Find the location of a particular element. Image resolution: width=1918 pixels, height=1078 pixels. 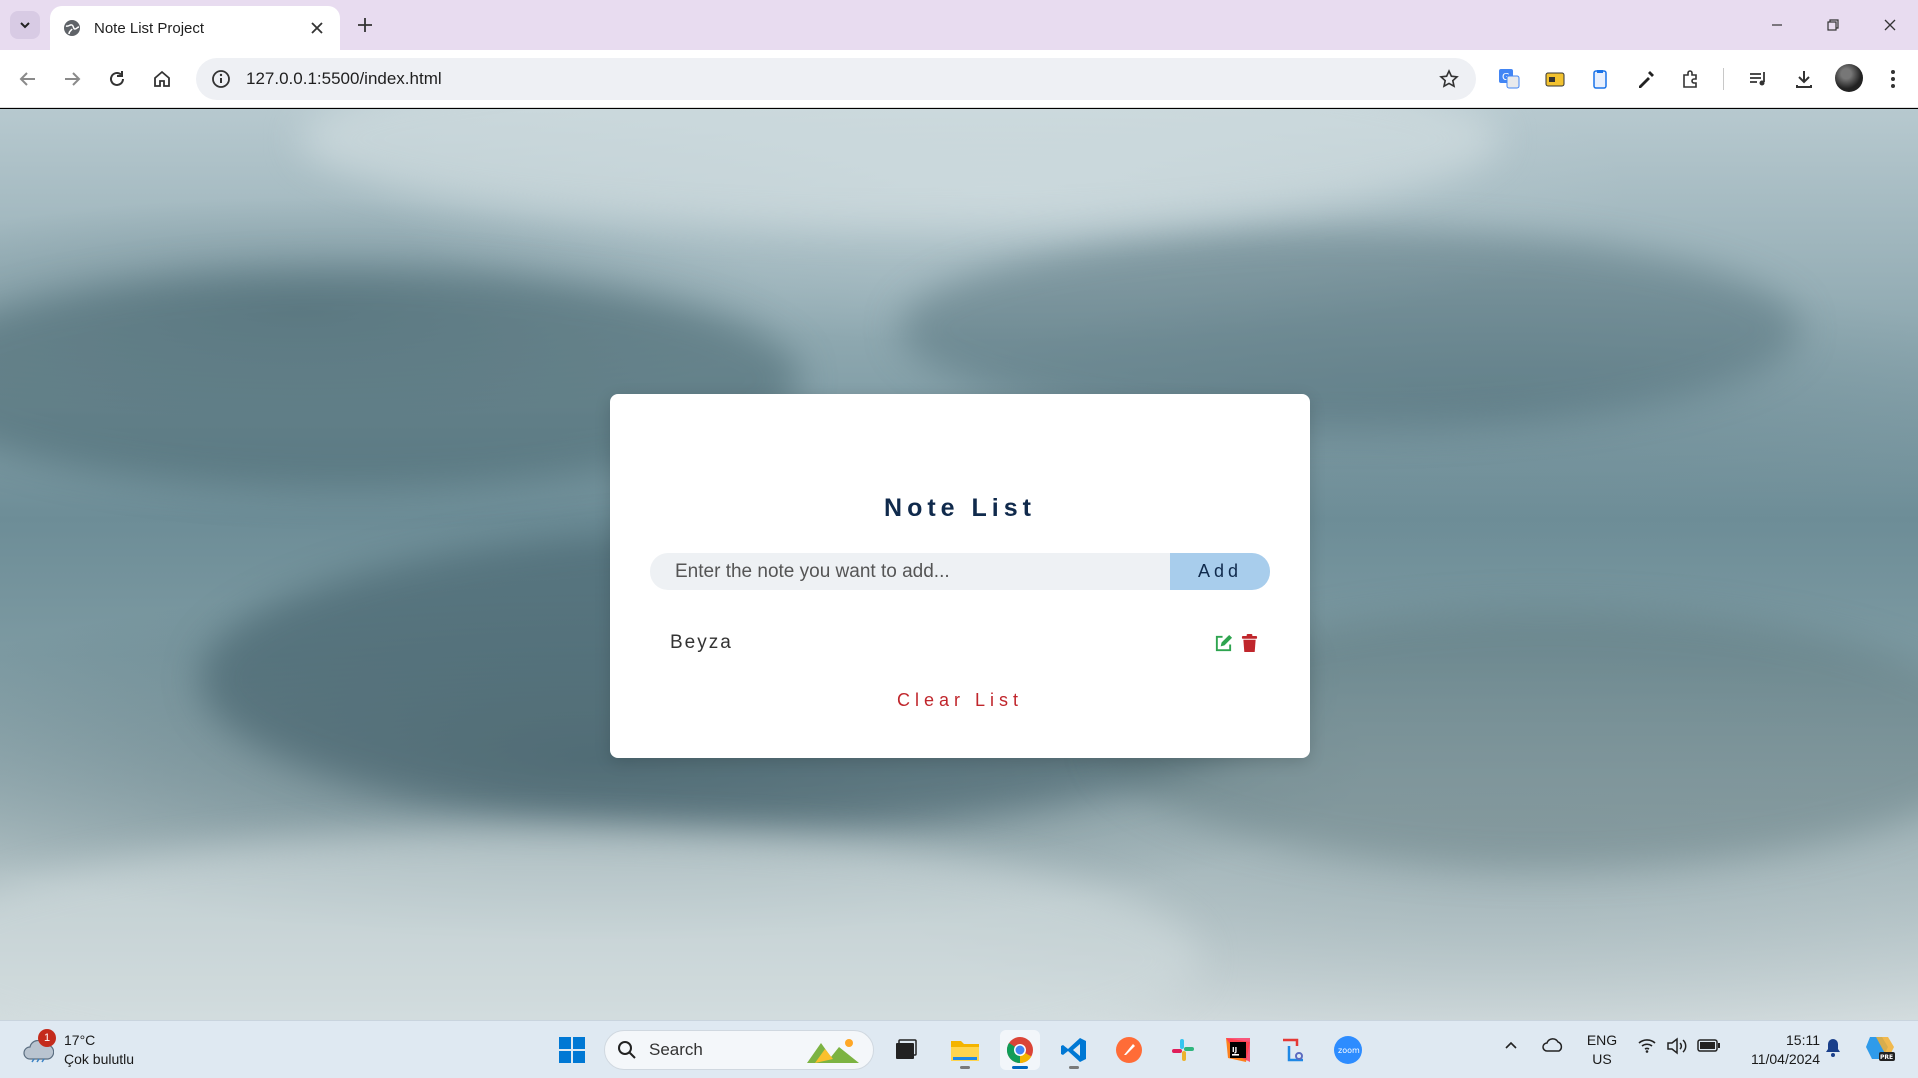

media-control-icon is located at coordinates (1758, 79).